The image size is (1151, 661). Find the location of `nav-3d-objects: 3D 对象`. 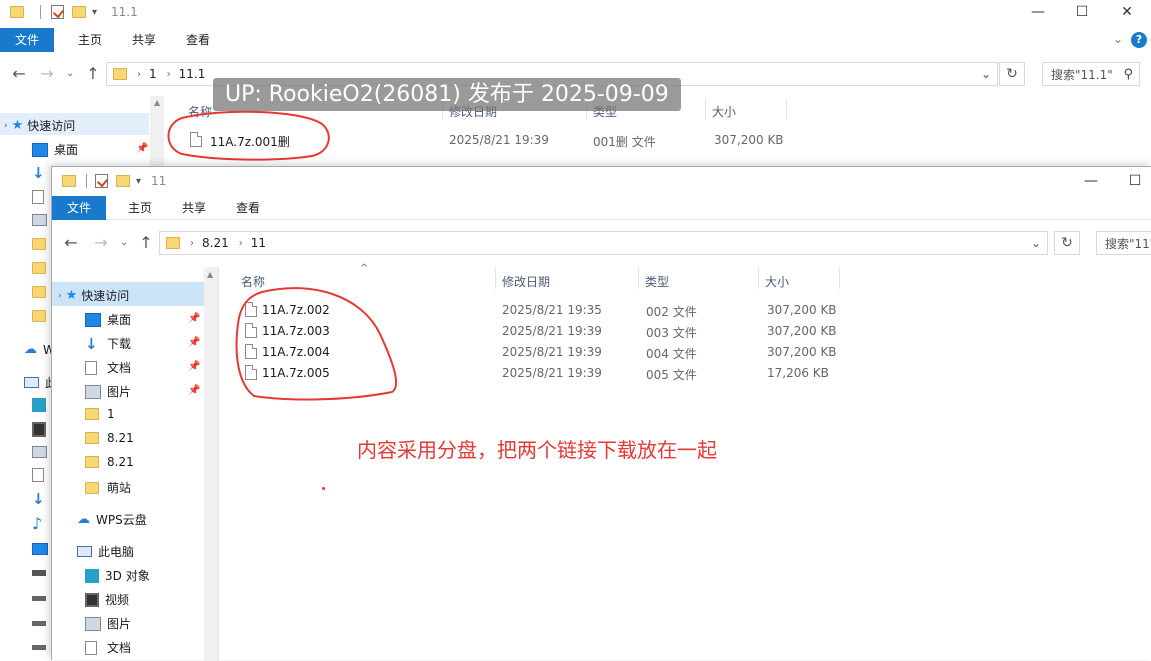

nav-3d-objects: 3D 对象 is located at coordinates (117, 575).